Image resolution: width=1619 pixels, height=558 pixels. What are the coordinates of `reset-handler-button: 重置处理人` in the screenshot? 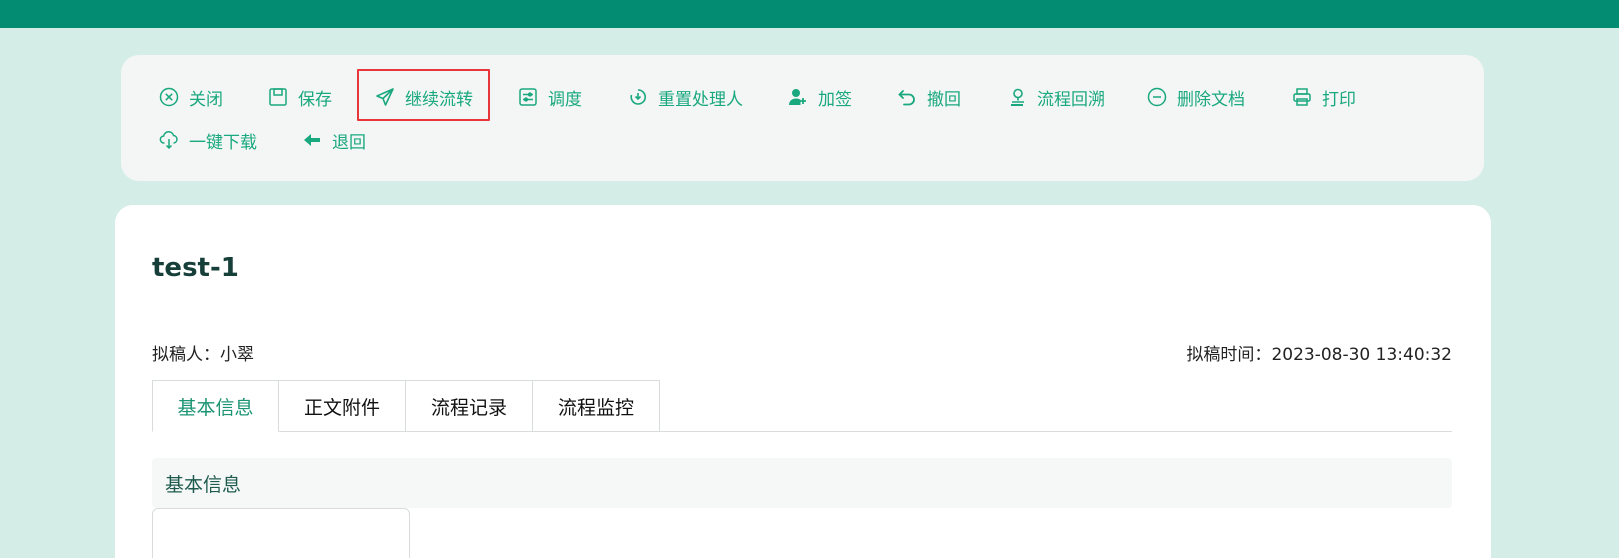 It's located at (685, 97).